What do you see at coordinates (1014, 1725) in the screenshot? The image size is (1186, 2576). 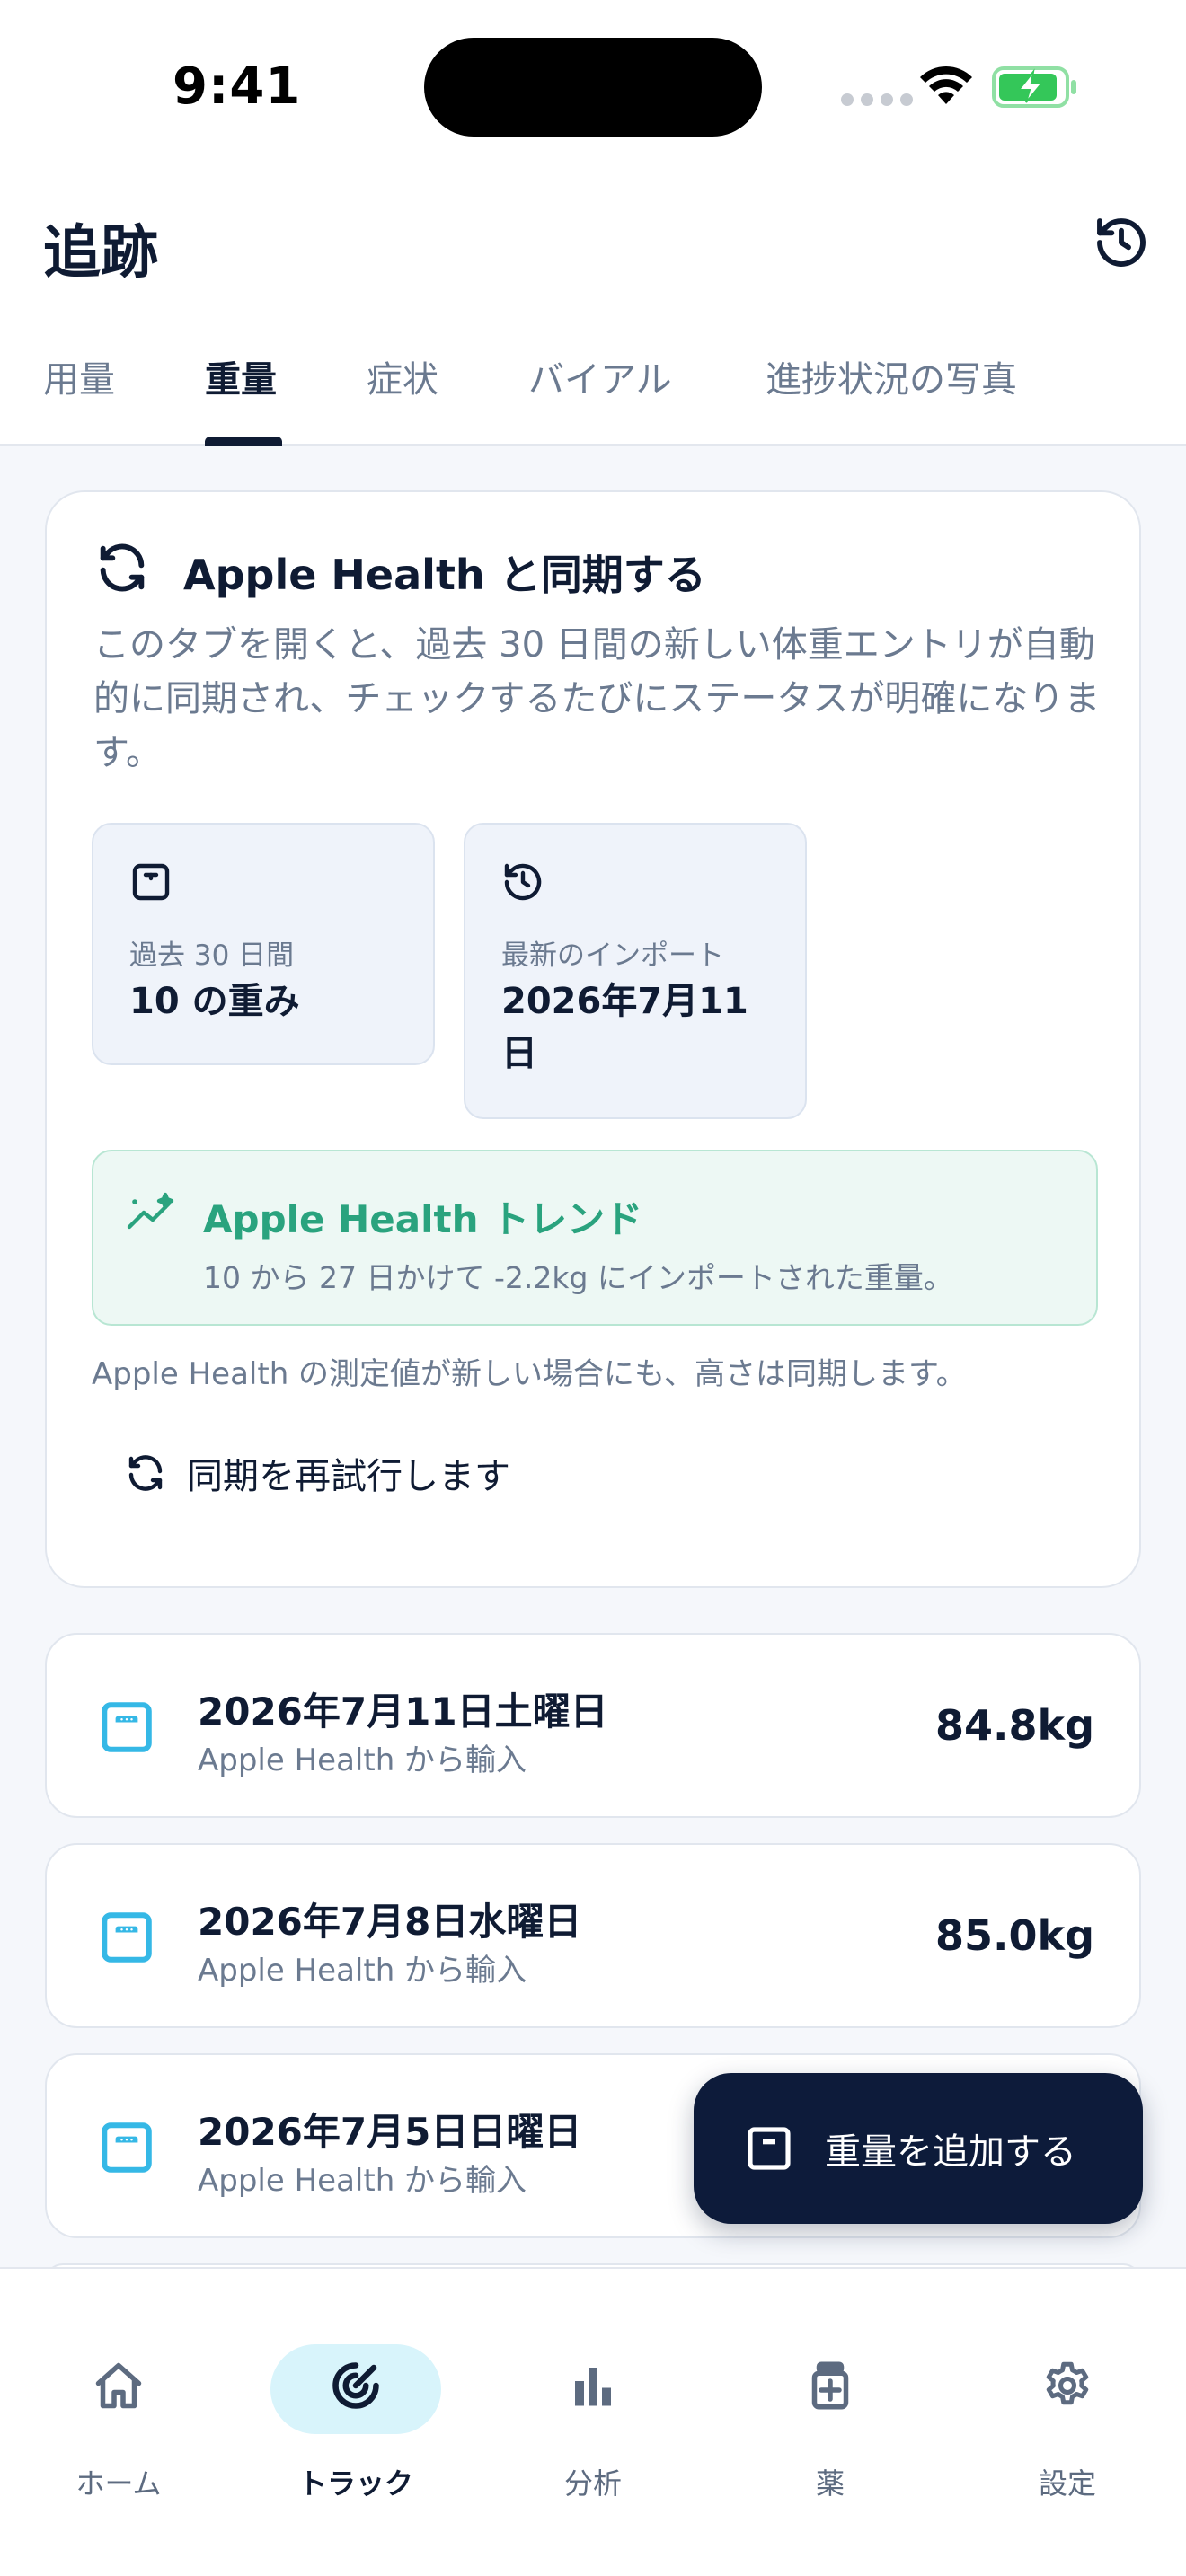 I see `entry-weight: 84.8kg` at bounding box center [1014, 1725].